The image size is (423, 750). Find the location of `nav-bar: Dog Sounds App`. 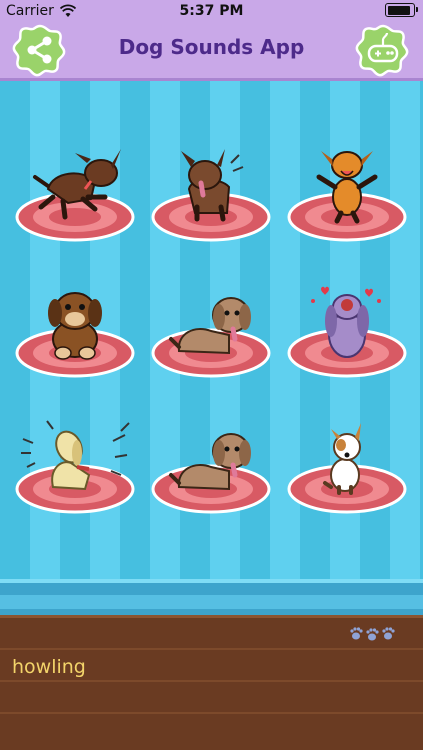

nav-bar: Dog Sounds App is located at coordinates (211, 51).